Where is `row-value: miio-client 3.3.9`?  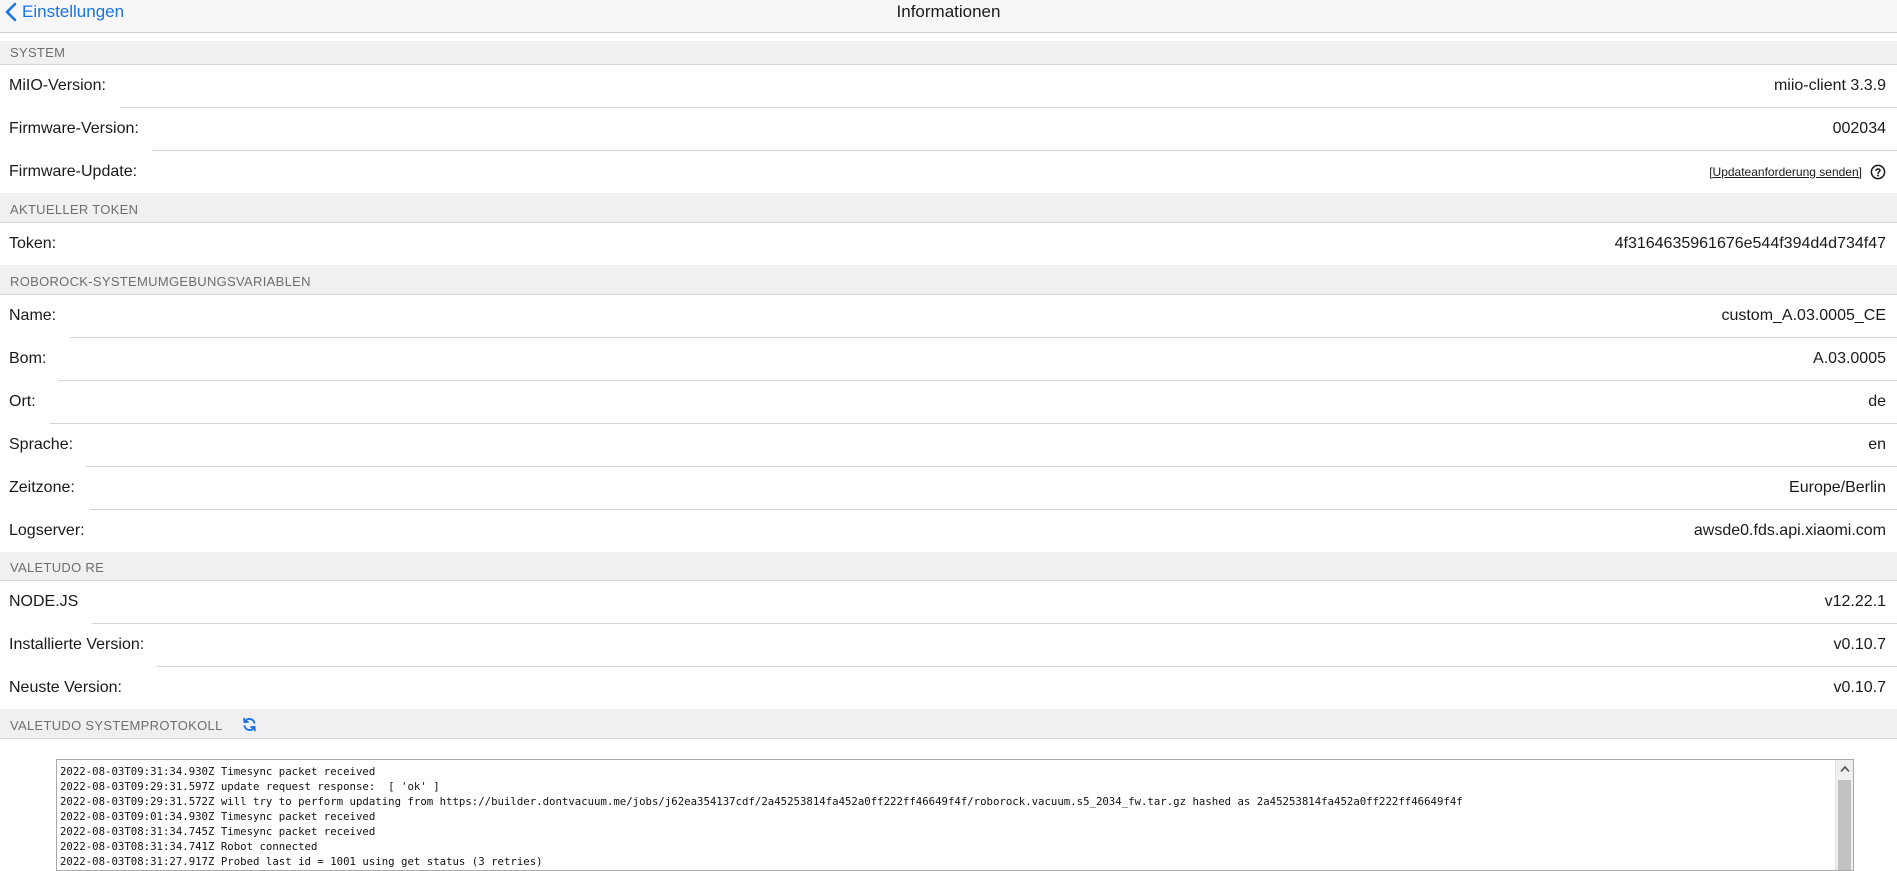
row-value: miio-client 3.3.9 is located at coordinates (1829, 85).